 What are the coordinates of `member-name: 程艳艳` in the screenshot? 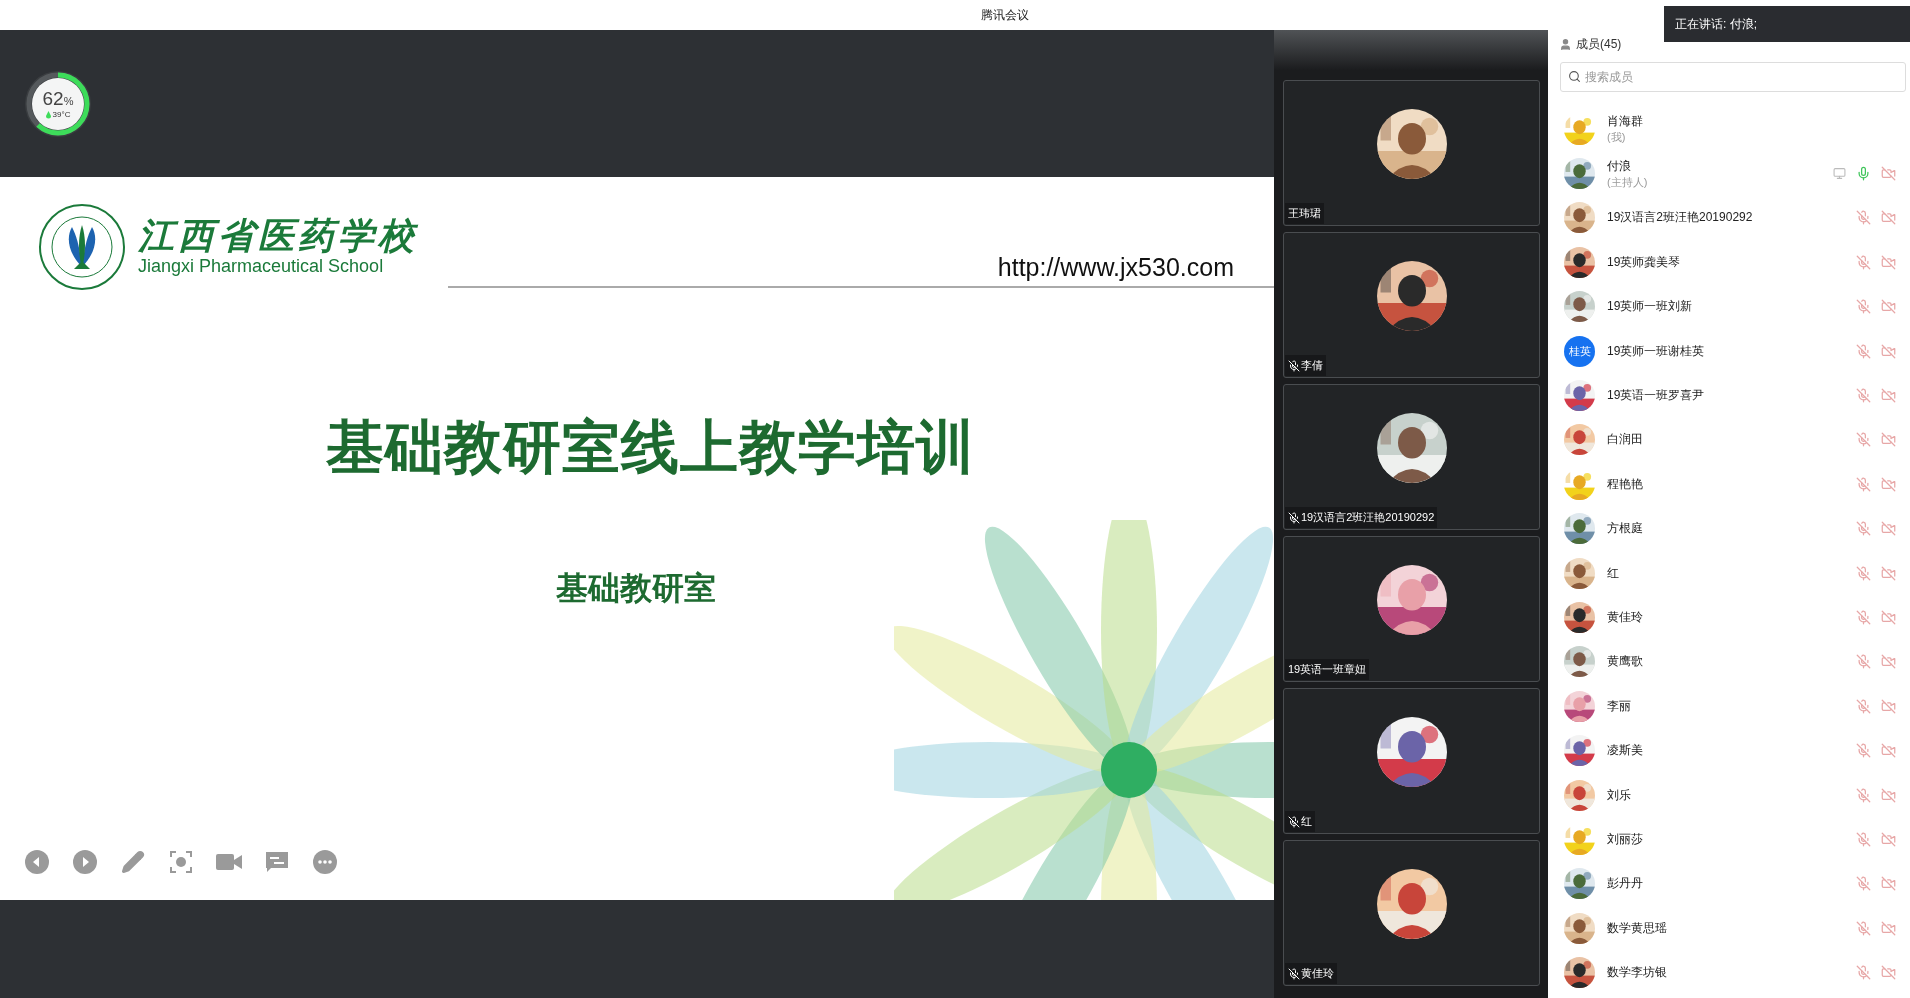 It's located at (1625, 484).